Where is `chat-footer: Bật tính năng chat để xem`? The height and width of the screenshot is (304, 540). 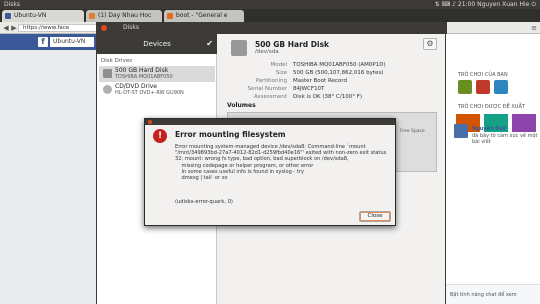
chat-footer: Bật tính năng chat để xem is located at coordinates (493, 294).